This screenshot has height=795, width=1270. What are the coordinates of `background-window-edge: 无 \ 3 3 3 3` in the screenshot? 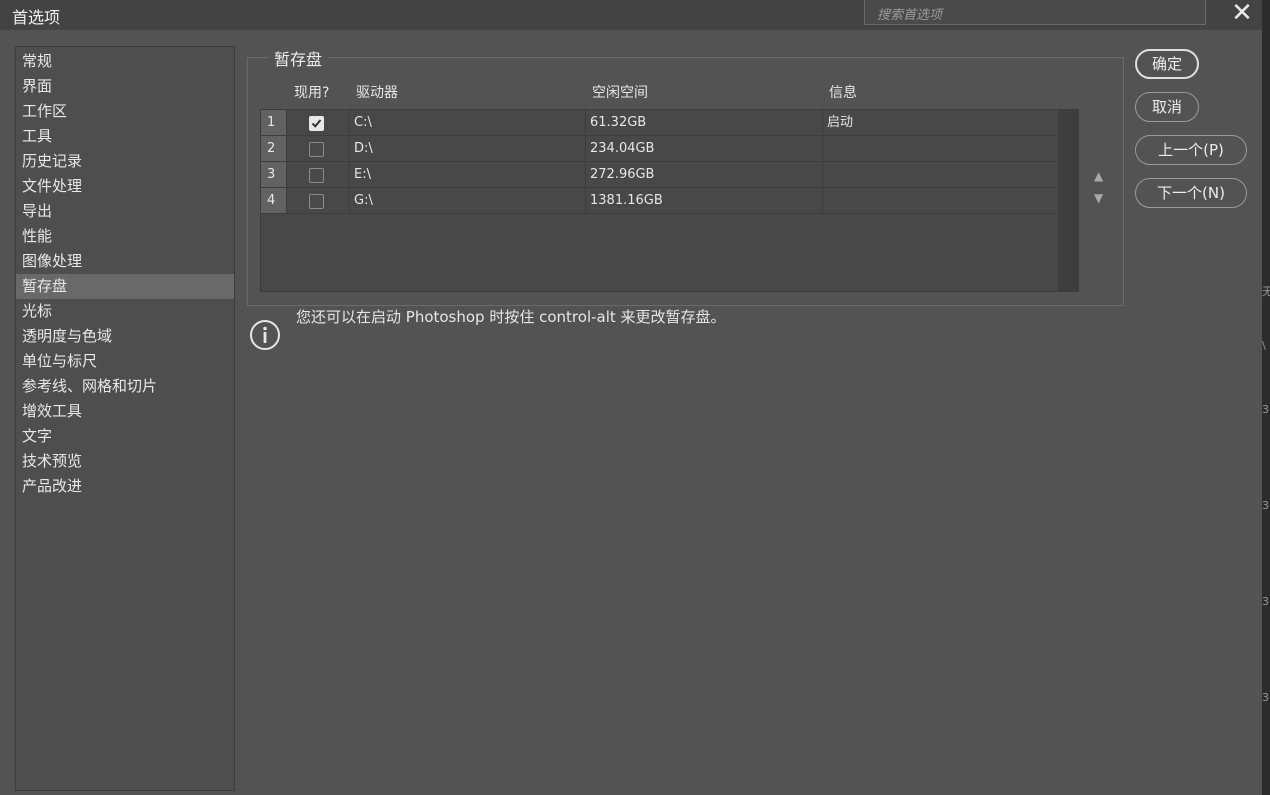 It's located at (1266, 397).